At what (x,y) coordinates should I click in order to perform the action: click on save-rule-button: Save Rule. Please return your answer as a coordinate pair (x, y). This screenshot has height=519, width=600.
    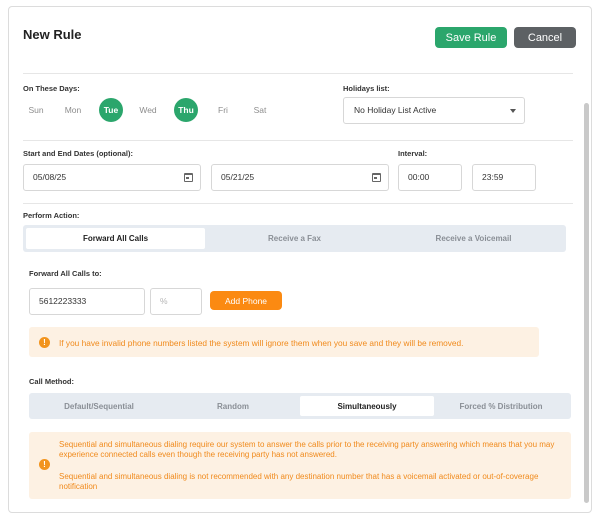
    Looking at the image, I should click on (471, 37).